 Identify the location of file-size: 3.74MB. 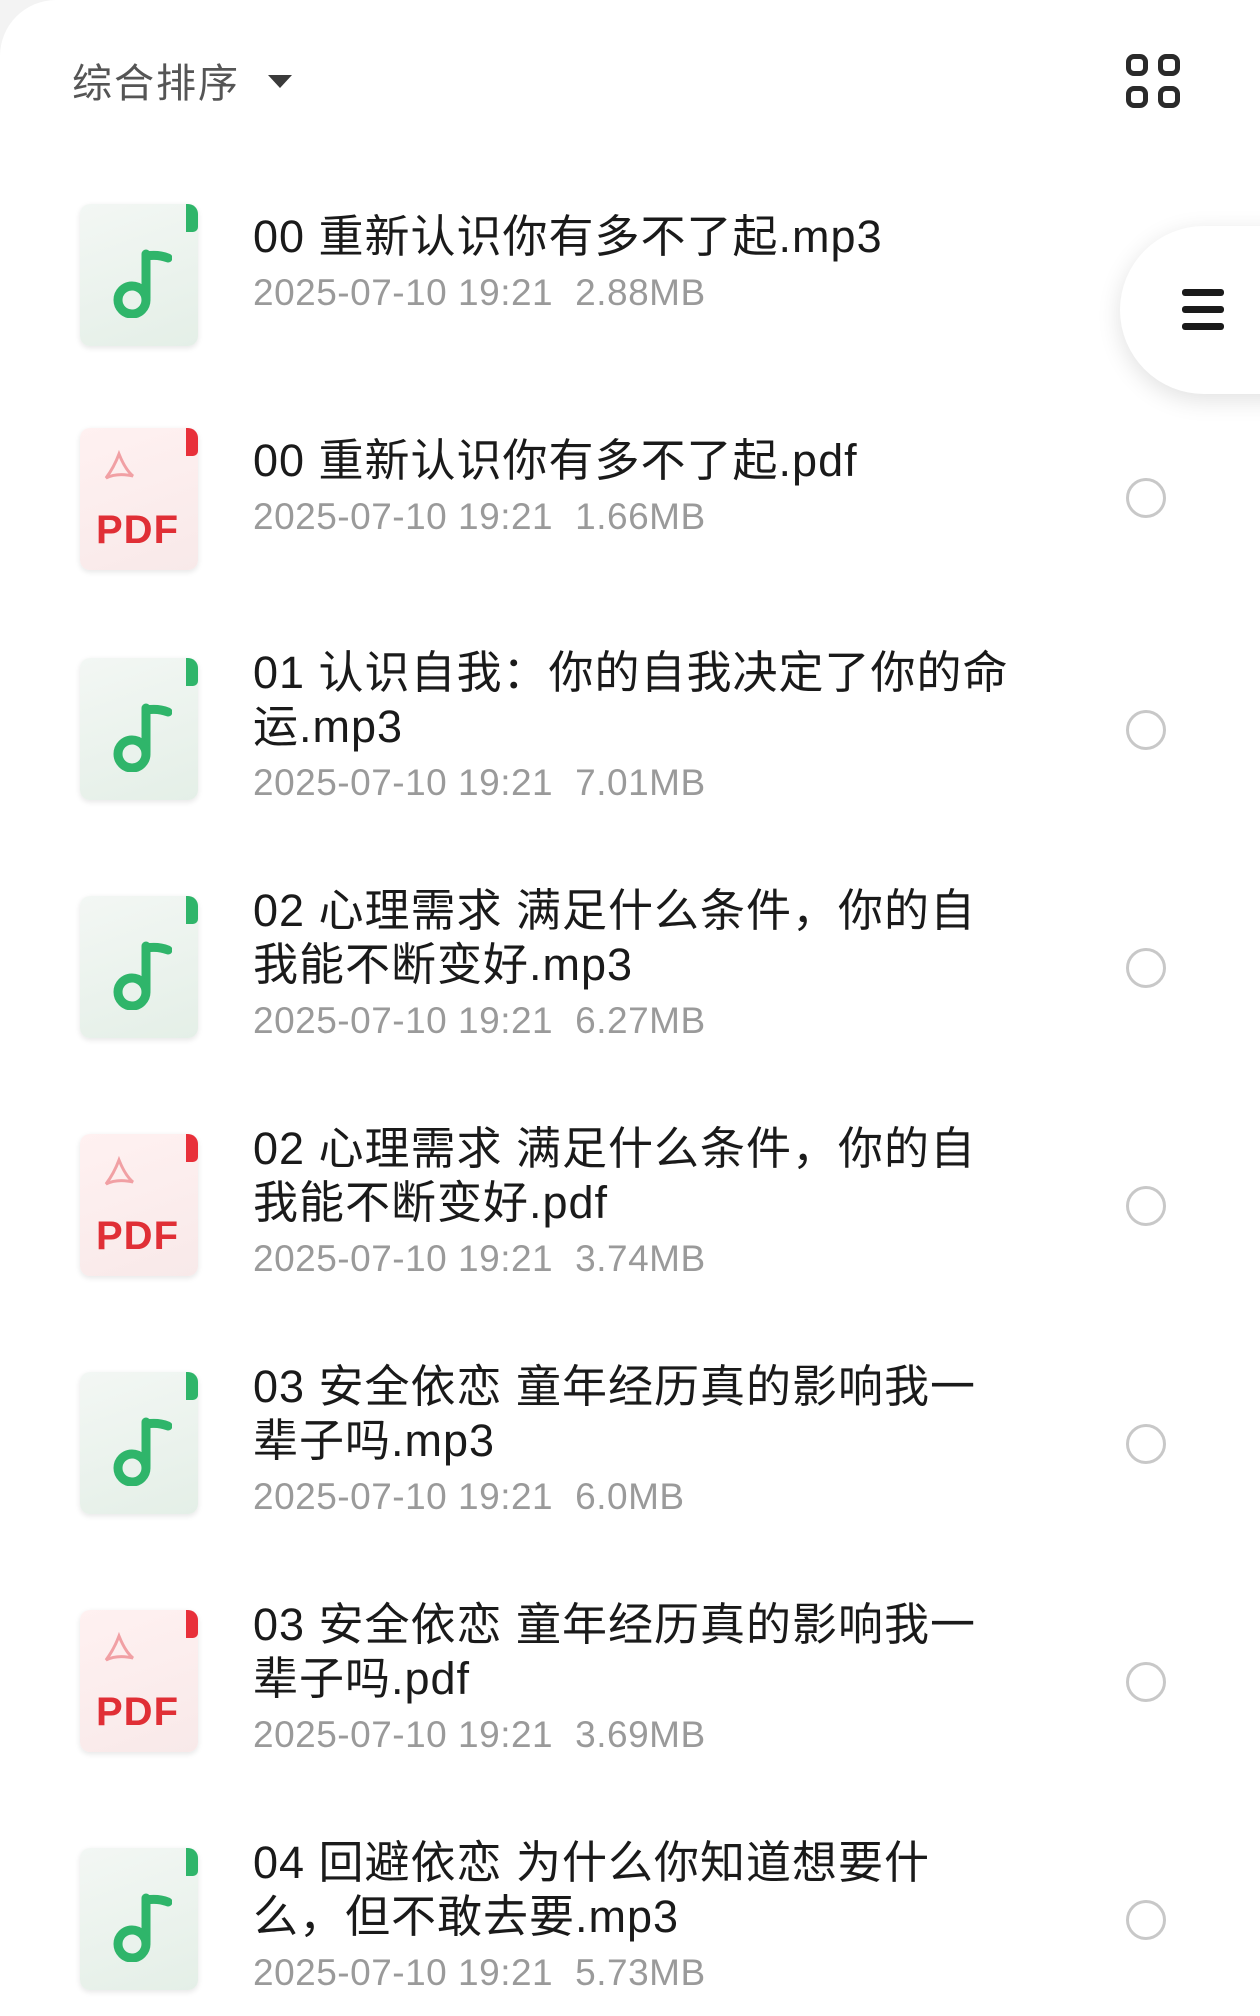
(640, 1258).